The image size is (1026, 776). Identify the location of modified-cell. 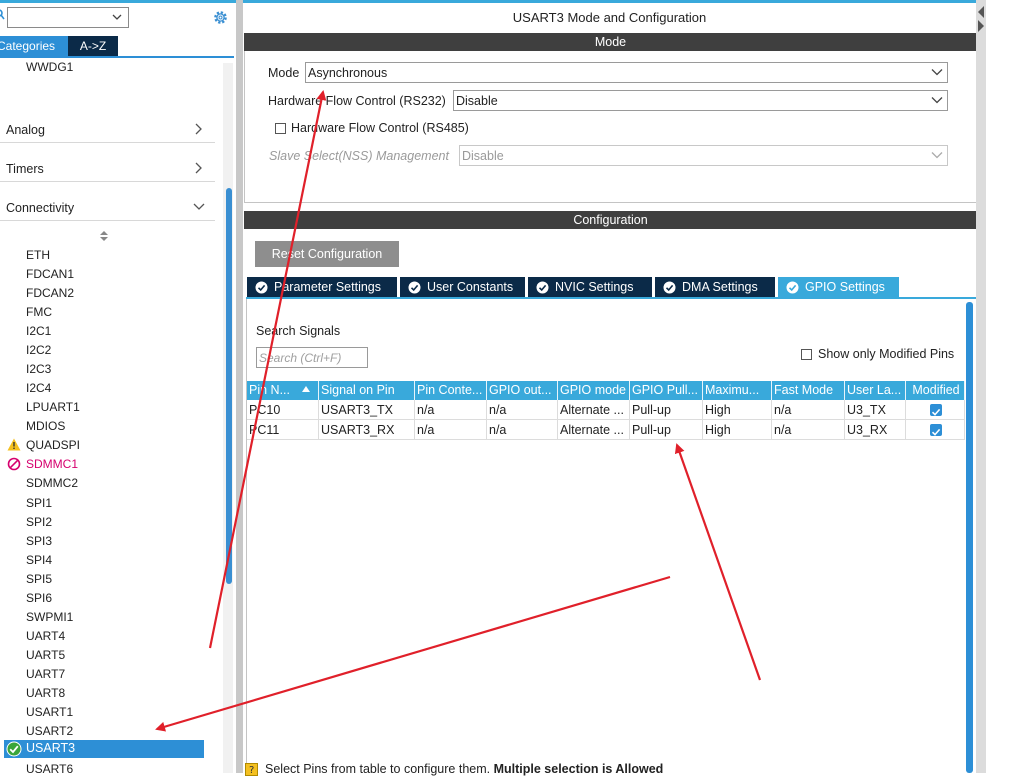
(935, 430).